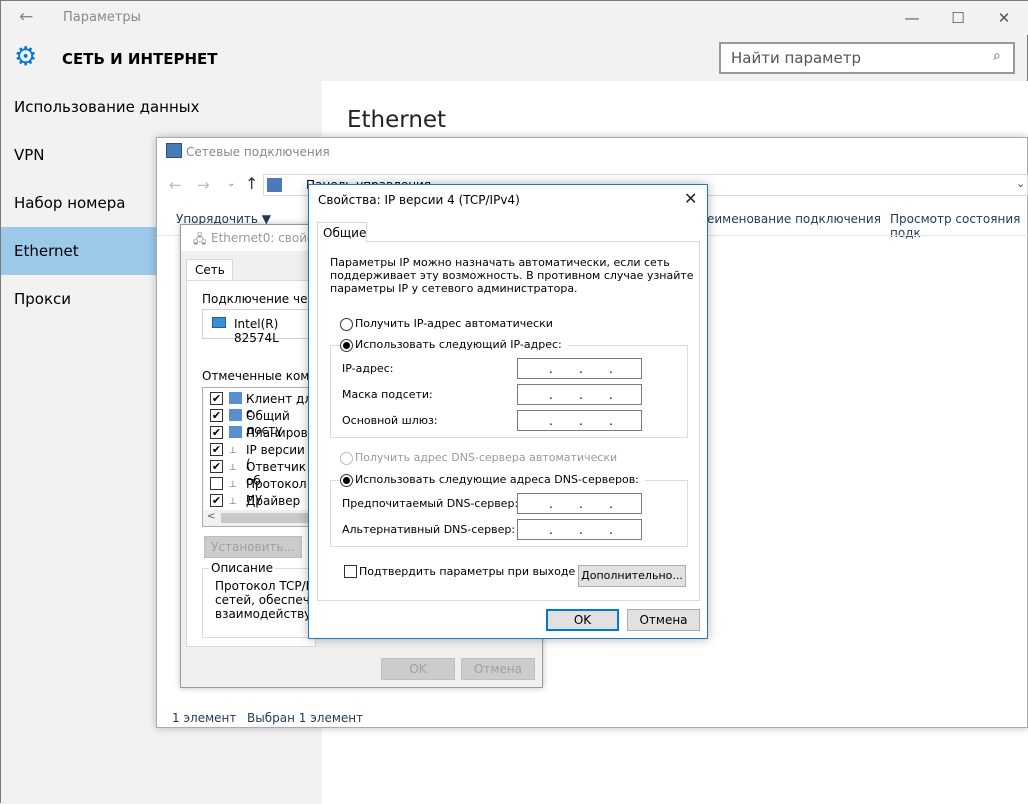 Image resolution: width=1028 pixels, height=804 pixels. I want to click on list-item: ✔ Общий досту, so click(263, 422).